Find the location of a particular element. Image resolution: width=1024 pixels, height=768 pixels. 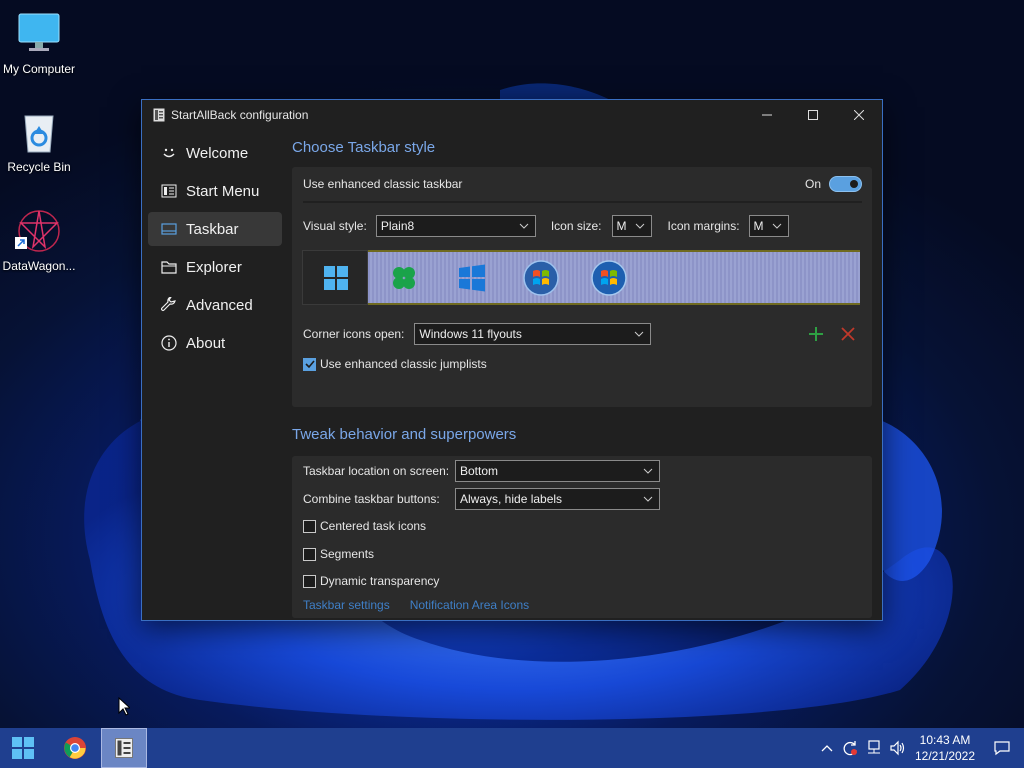

desktop-icon-recycle-bin: Recycle Bin is located at coordinates (39, 141).